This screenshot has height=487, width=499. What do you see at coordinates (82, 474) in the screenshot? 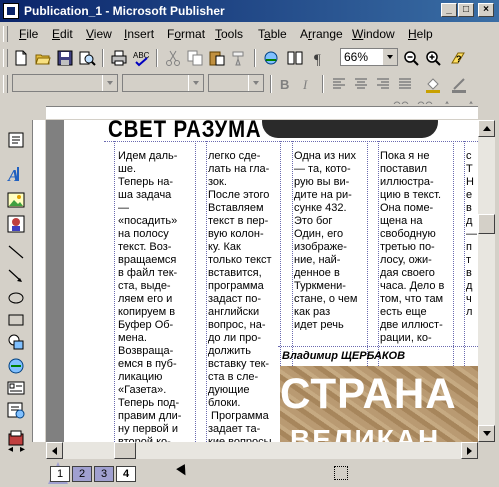
I see `page-tab-2: 2` at bounding box center [82, 474].